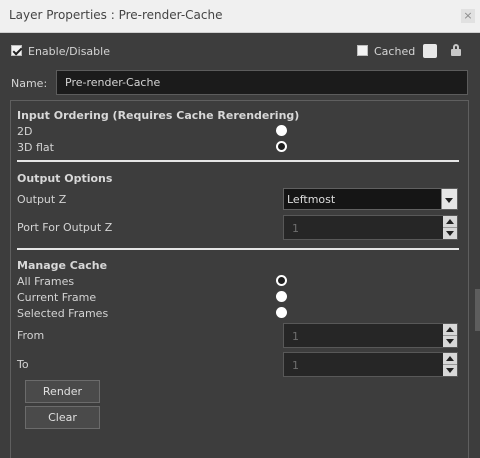 The height and width of the screenshot is (458, 480). Describe the element at coordinates (113, 82) in the screenshot. I see `name-value: Pre-render-Cache` at that location.